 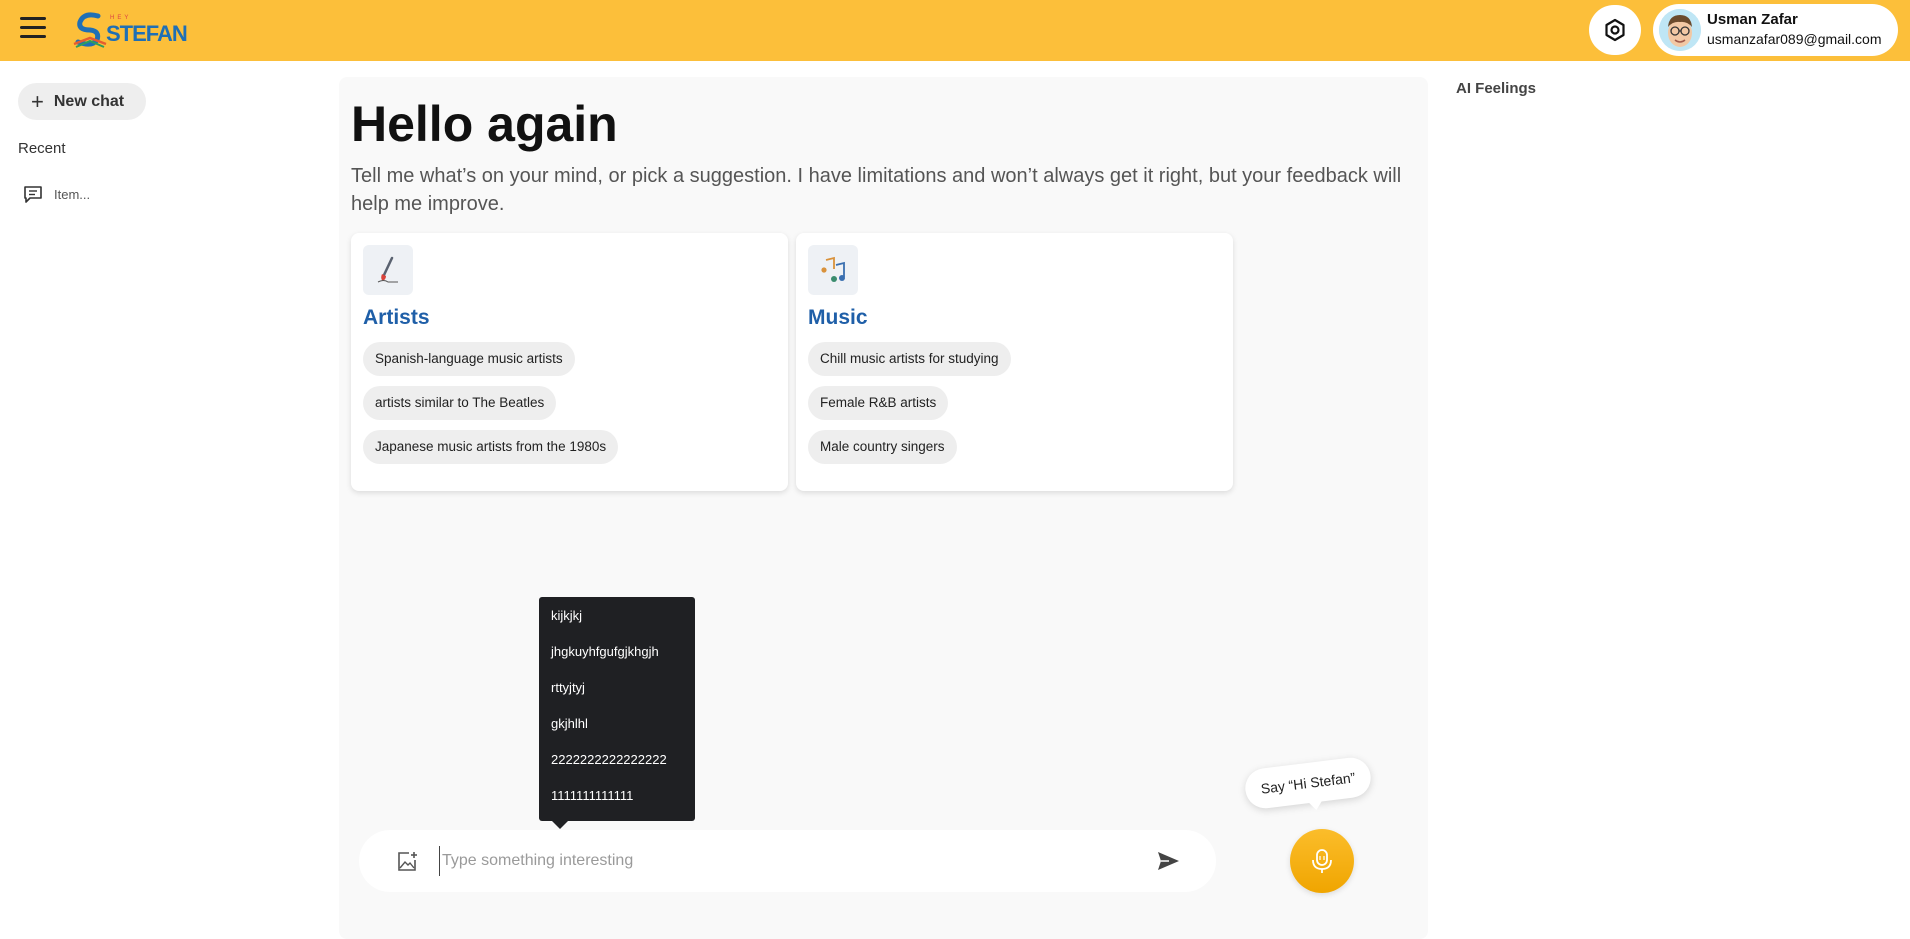 I want to click on message-input-bar, so click(x=787, y=861).